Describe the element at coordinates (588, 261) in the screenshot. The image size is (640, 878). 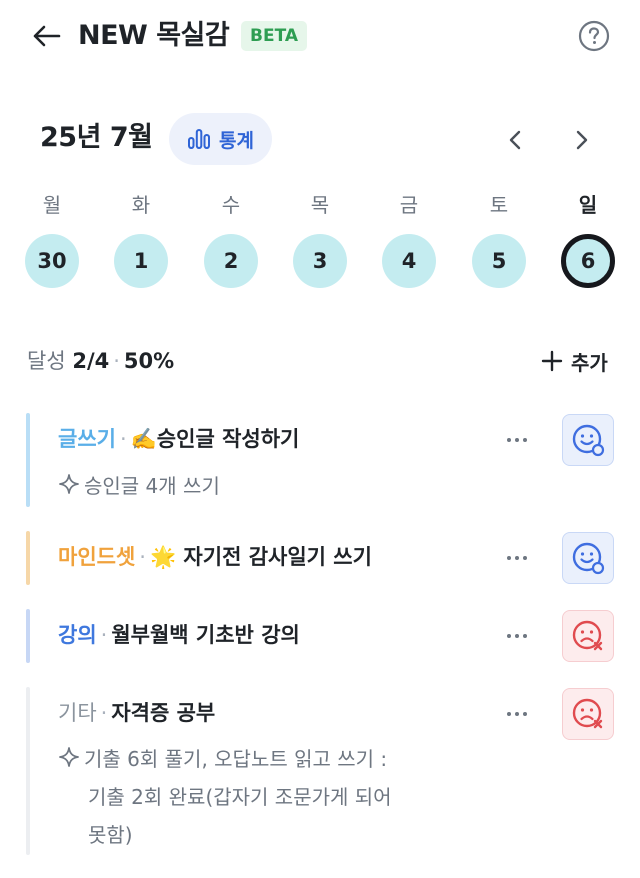
I see `day-circle-selected: 6` at that location.